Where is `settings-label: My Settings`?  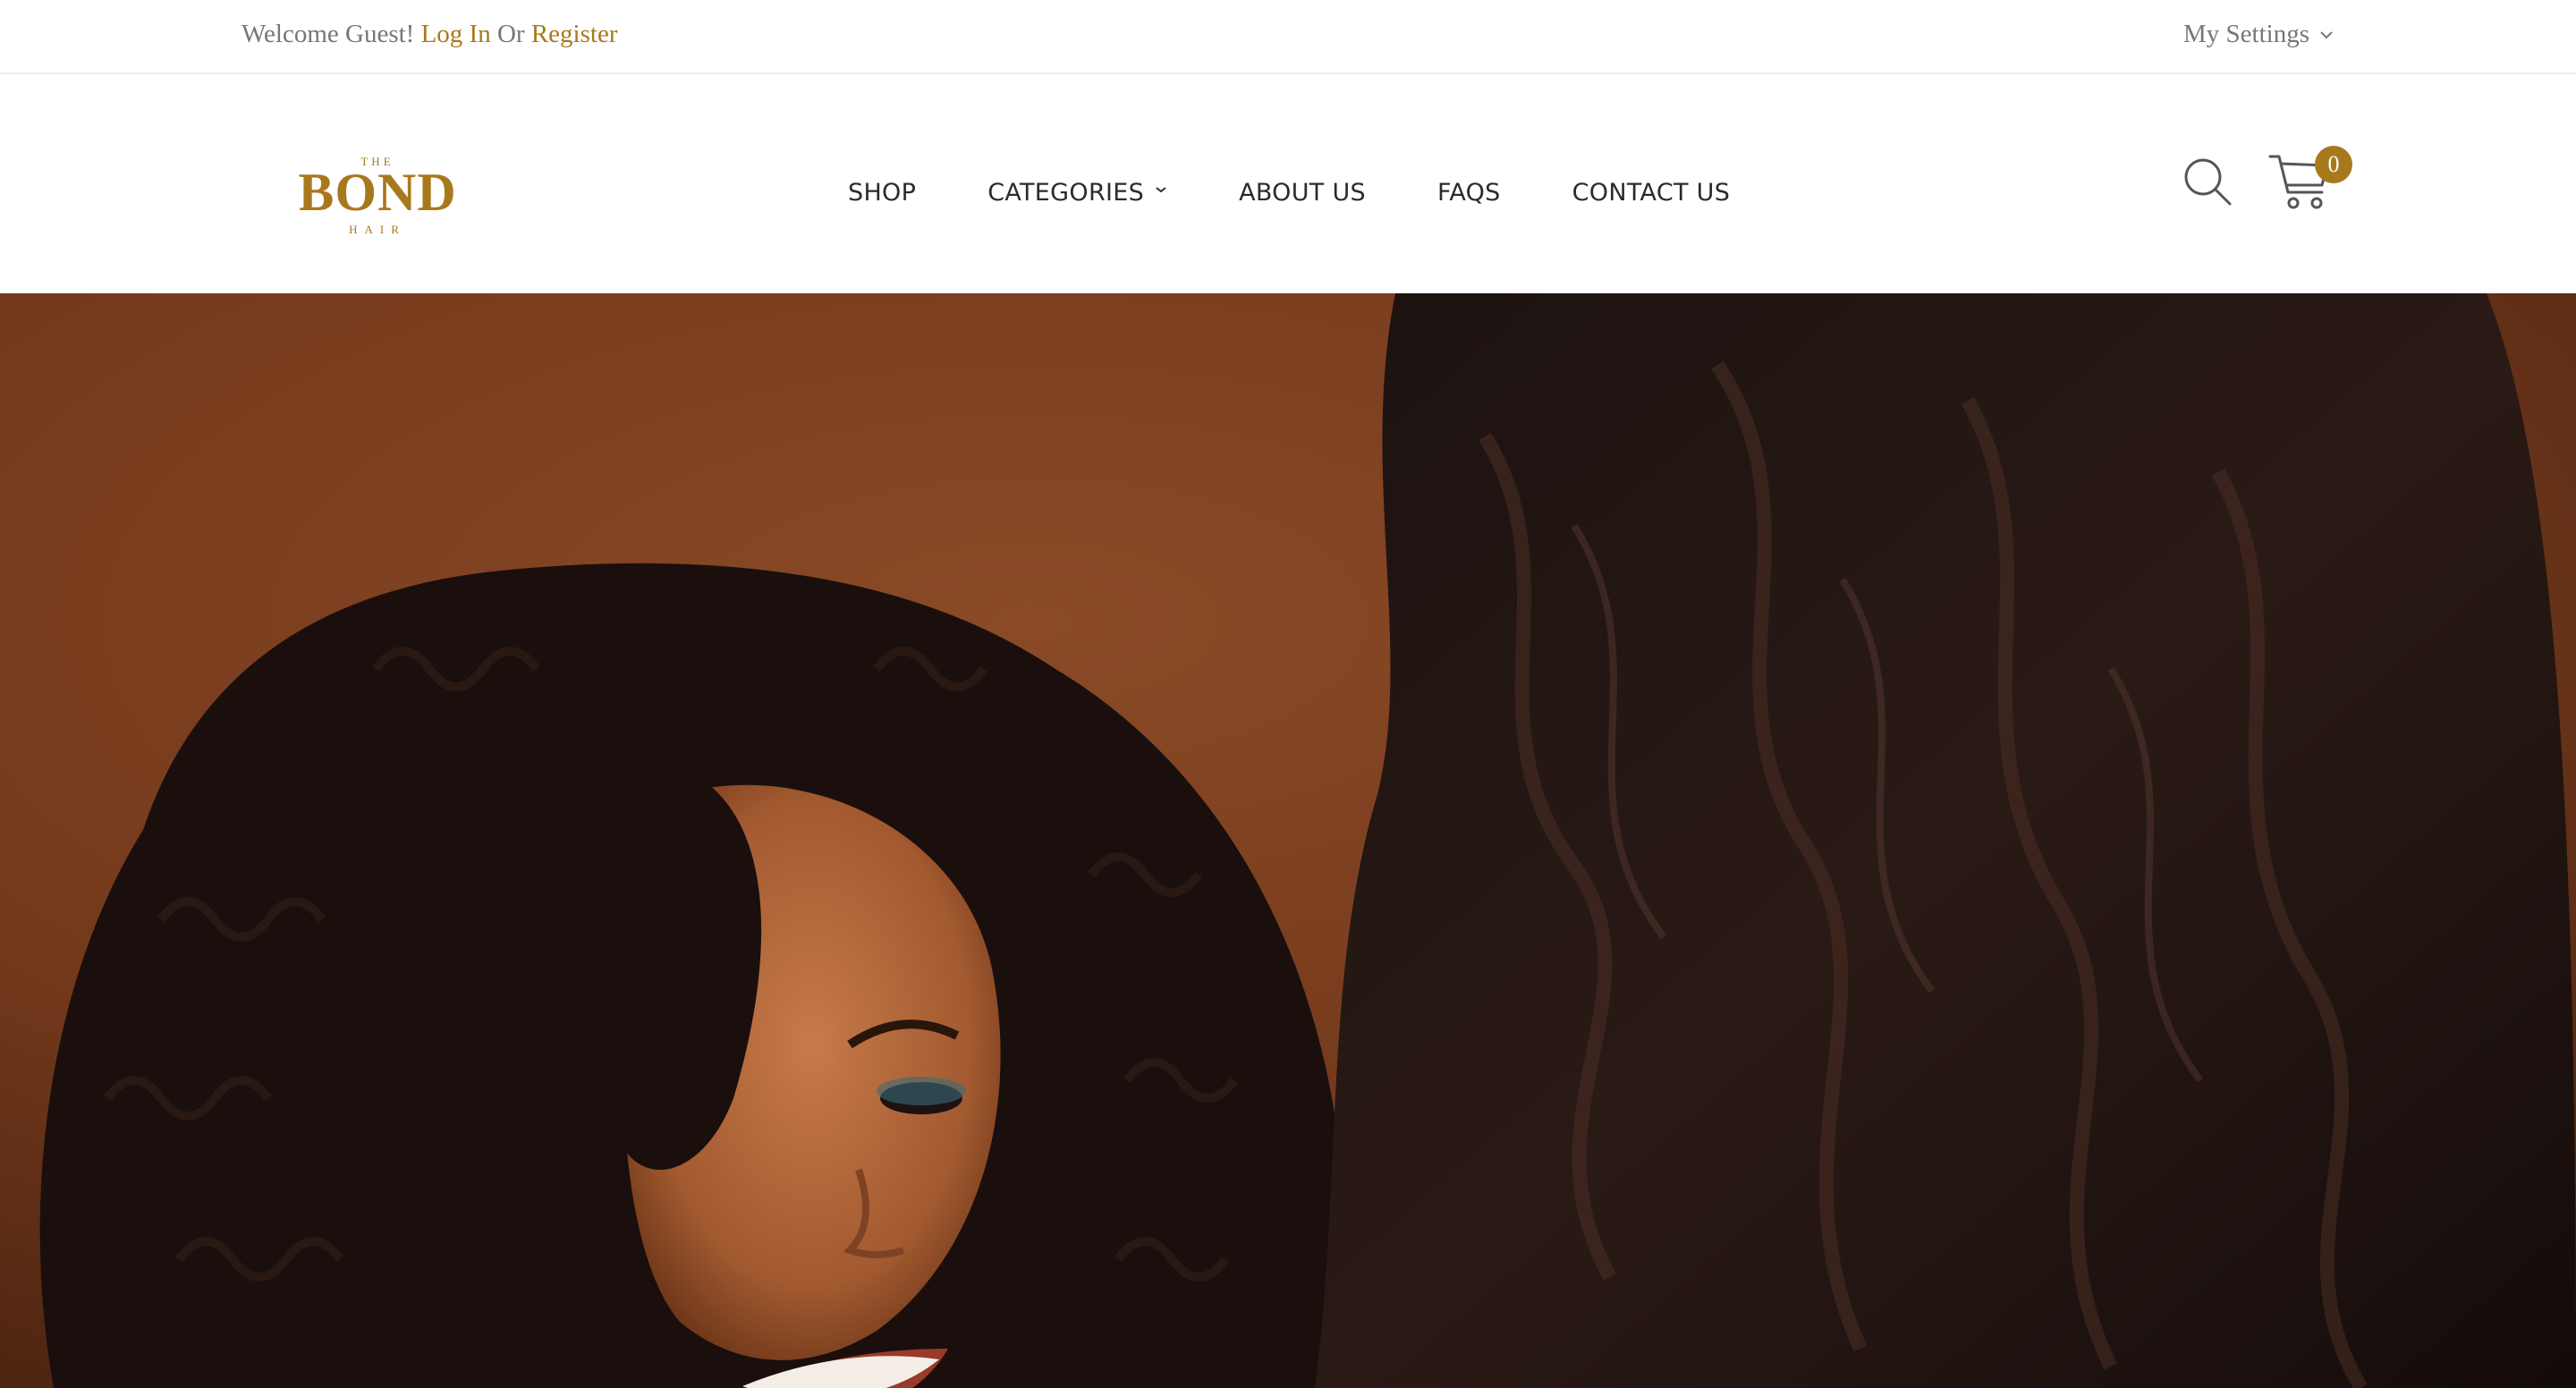 settings-label: My Settings is located at coordinates (2246, 34).